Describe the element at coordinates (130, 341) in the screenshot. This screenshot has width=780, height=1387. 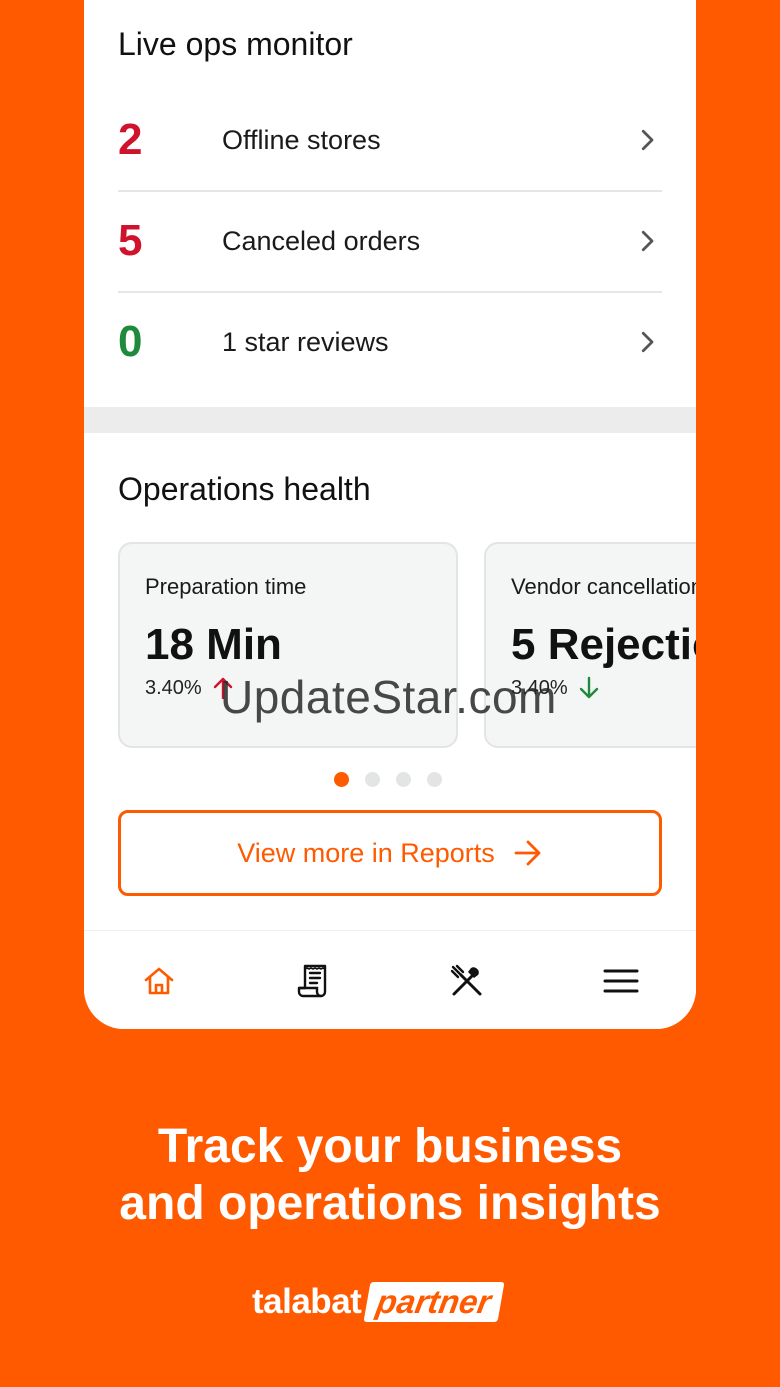
I see `monitor-count: 0` at that location.